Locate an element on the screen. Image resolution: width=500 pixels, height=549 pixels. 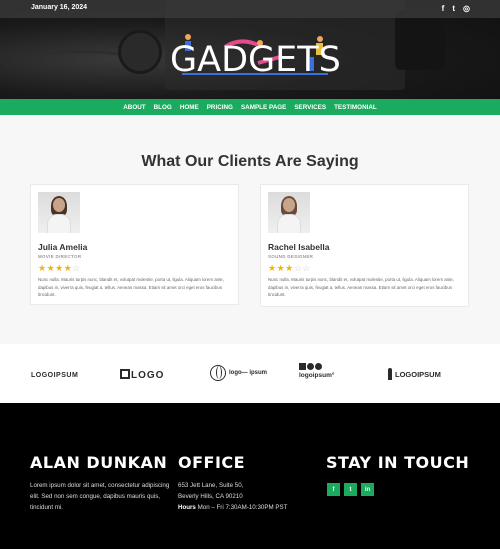
partner-logo-text: logo— ipsum is located at coordinates (248, 373).